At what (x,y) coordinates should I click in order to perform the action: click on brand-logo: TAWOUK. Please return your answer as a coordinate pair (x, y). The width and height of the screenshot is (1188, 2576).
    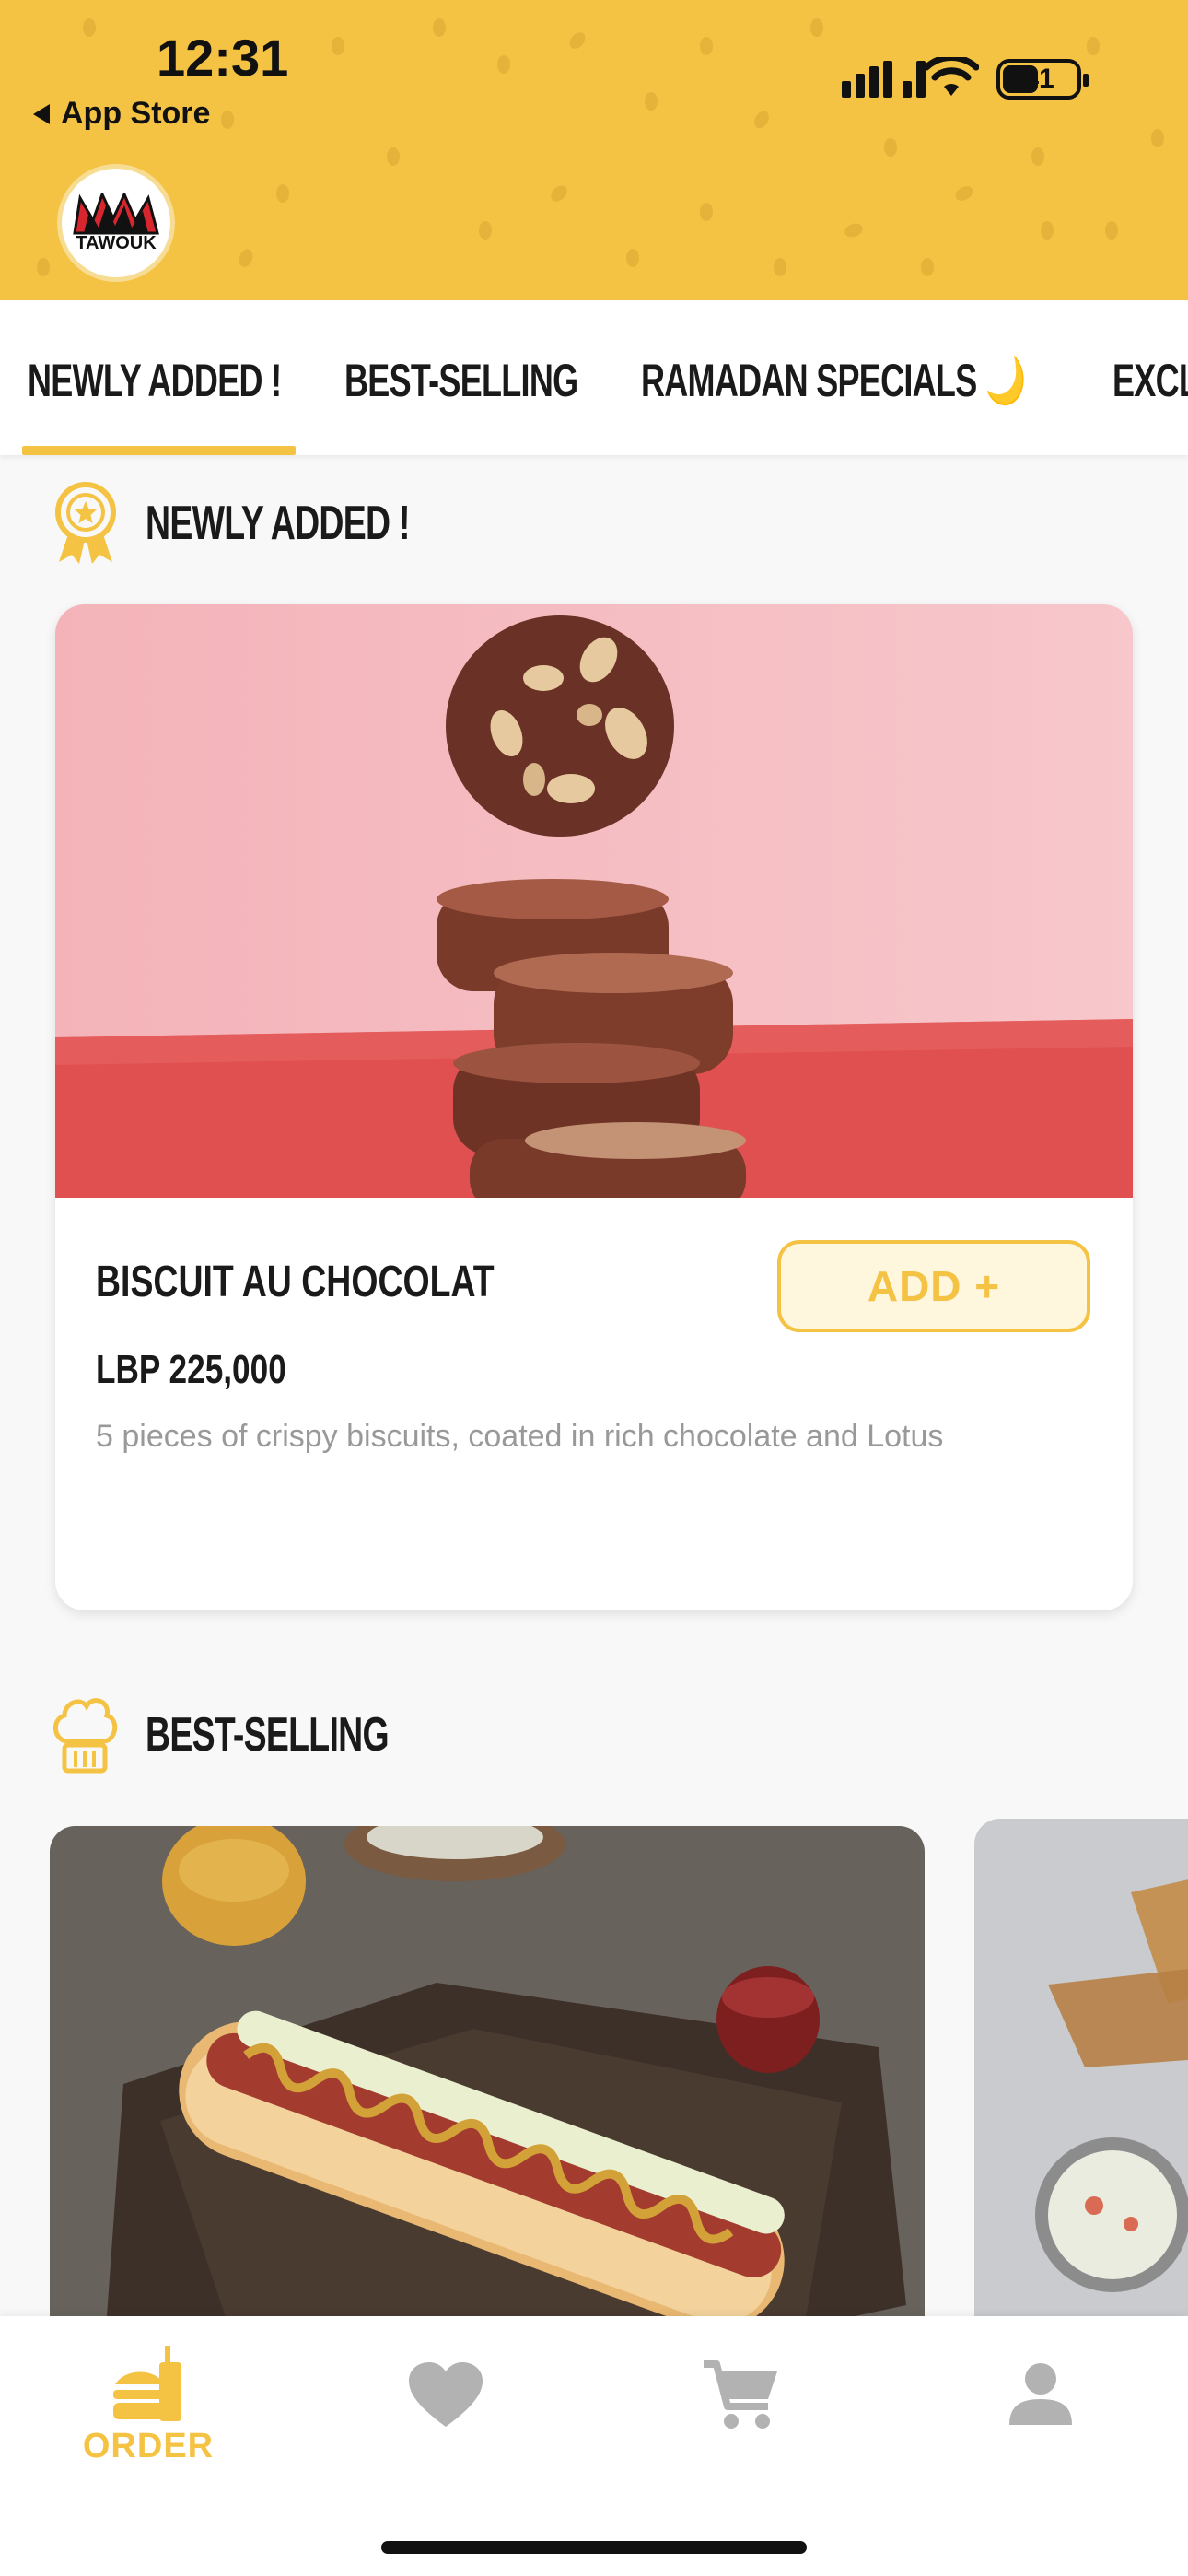
    Looking at the image, I should click on (116, 223).